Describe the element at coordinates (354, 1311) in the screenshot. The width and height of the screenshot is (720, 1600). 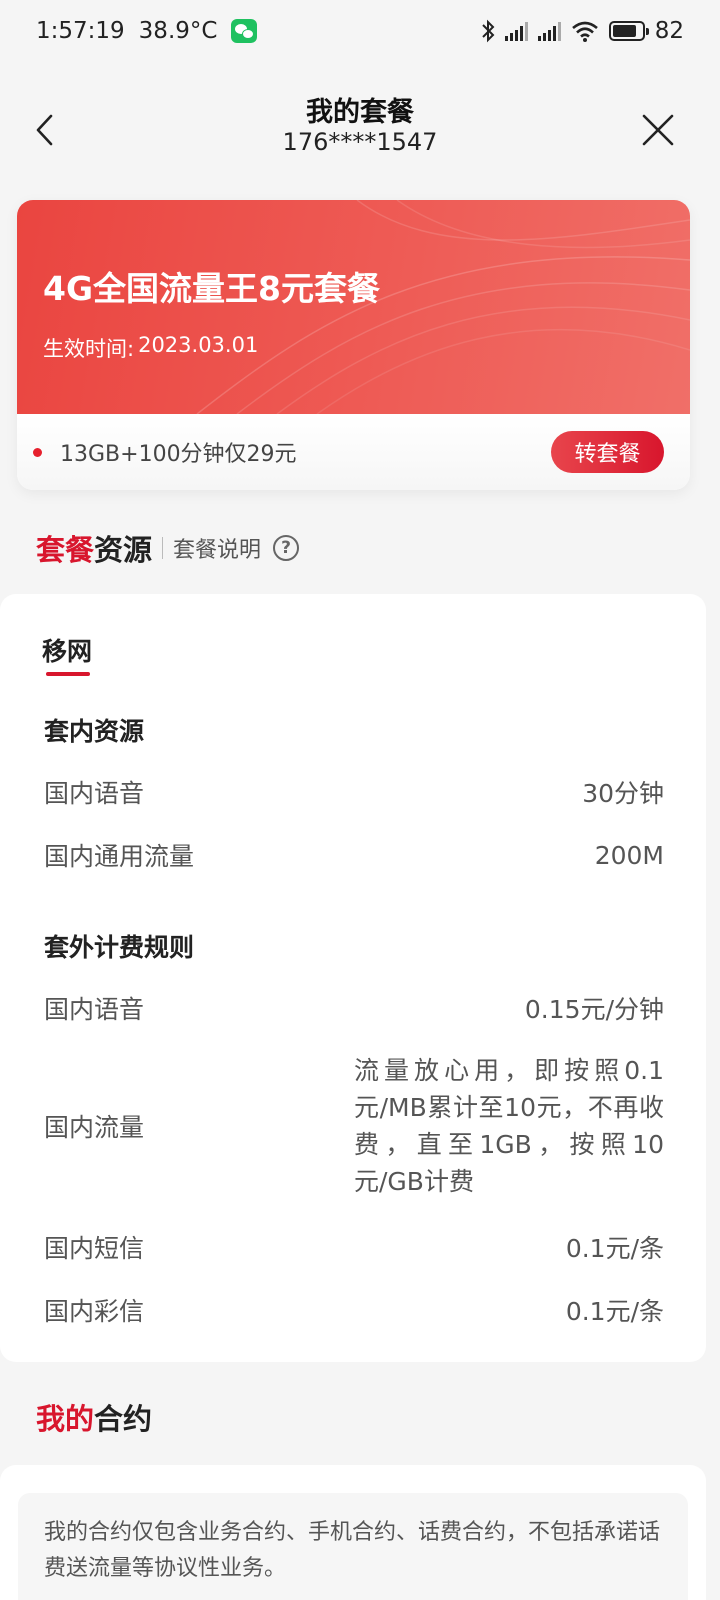
I see `list-item: 国内彩信 0.1元/条` at that location.